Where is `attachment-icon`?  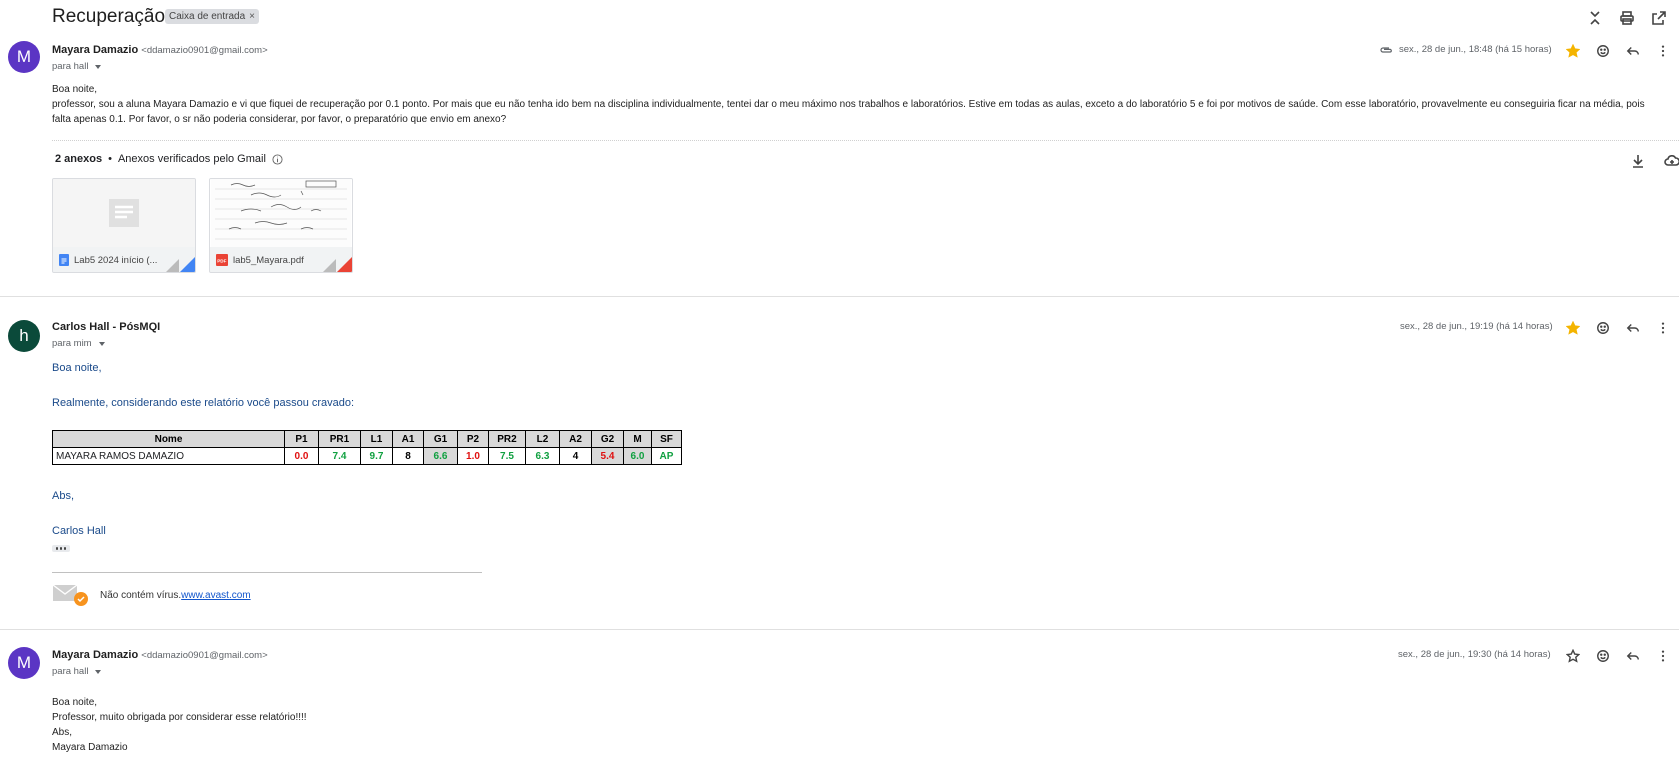
attachment-icon is located at coordinates (1386, 49).